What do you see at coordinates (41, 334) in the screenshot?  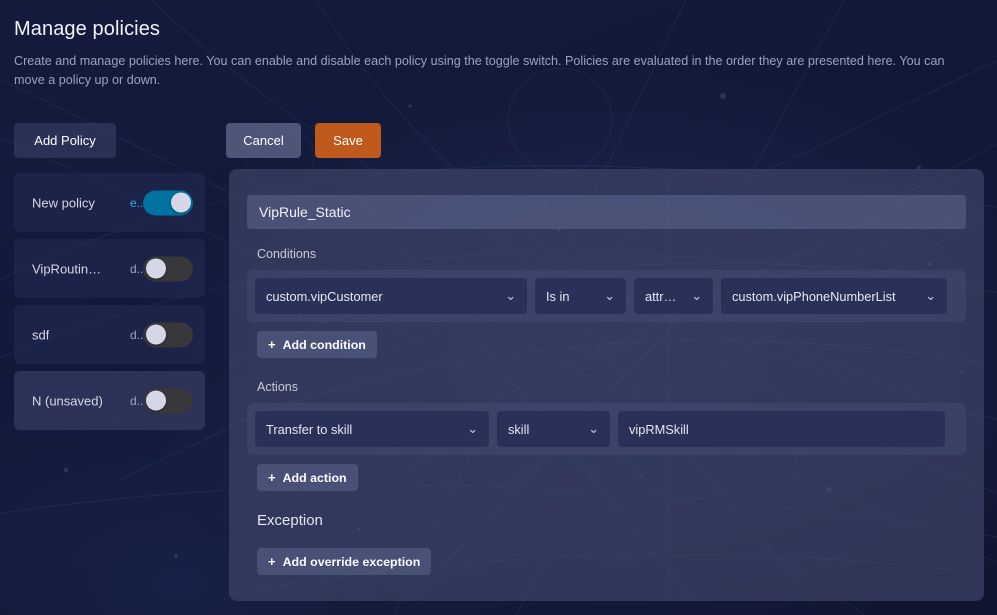 I see `policy-name: sdf` at bounding box center [41, 334].